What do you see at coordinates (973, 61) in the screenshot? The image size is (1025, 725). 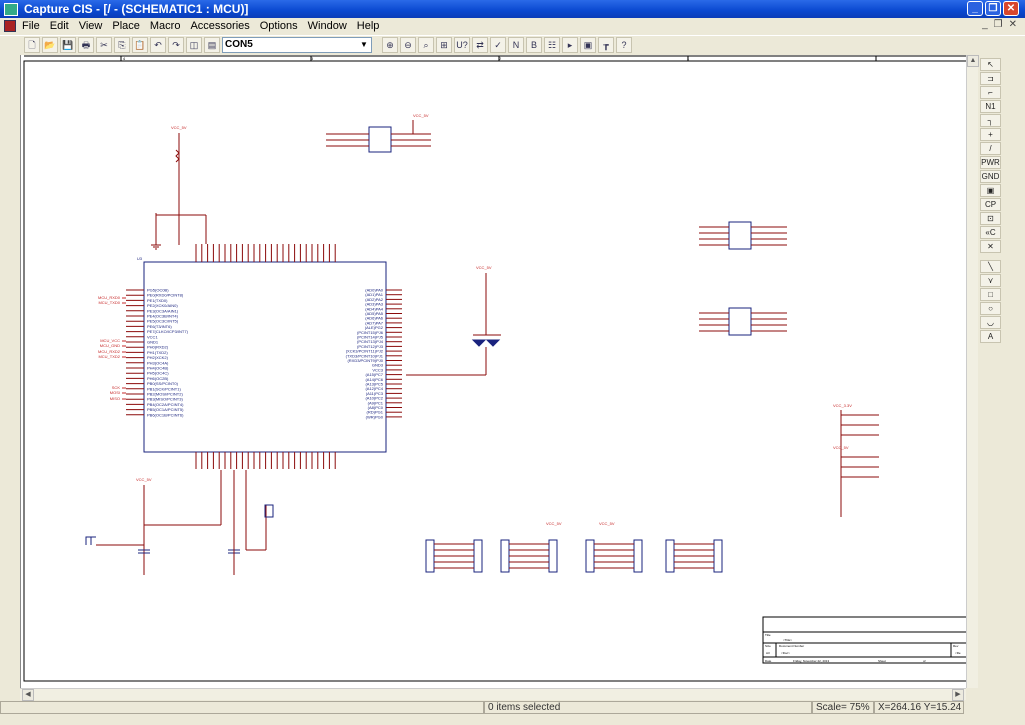 I see `scroll-up-button: ▲` at bounding box center [973, 61].